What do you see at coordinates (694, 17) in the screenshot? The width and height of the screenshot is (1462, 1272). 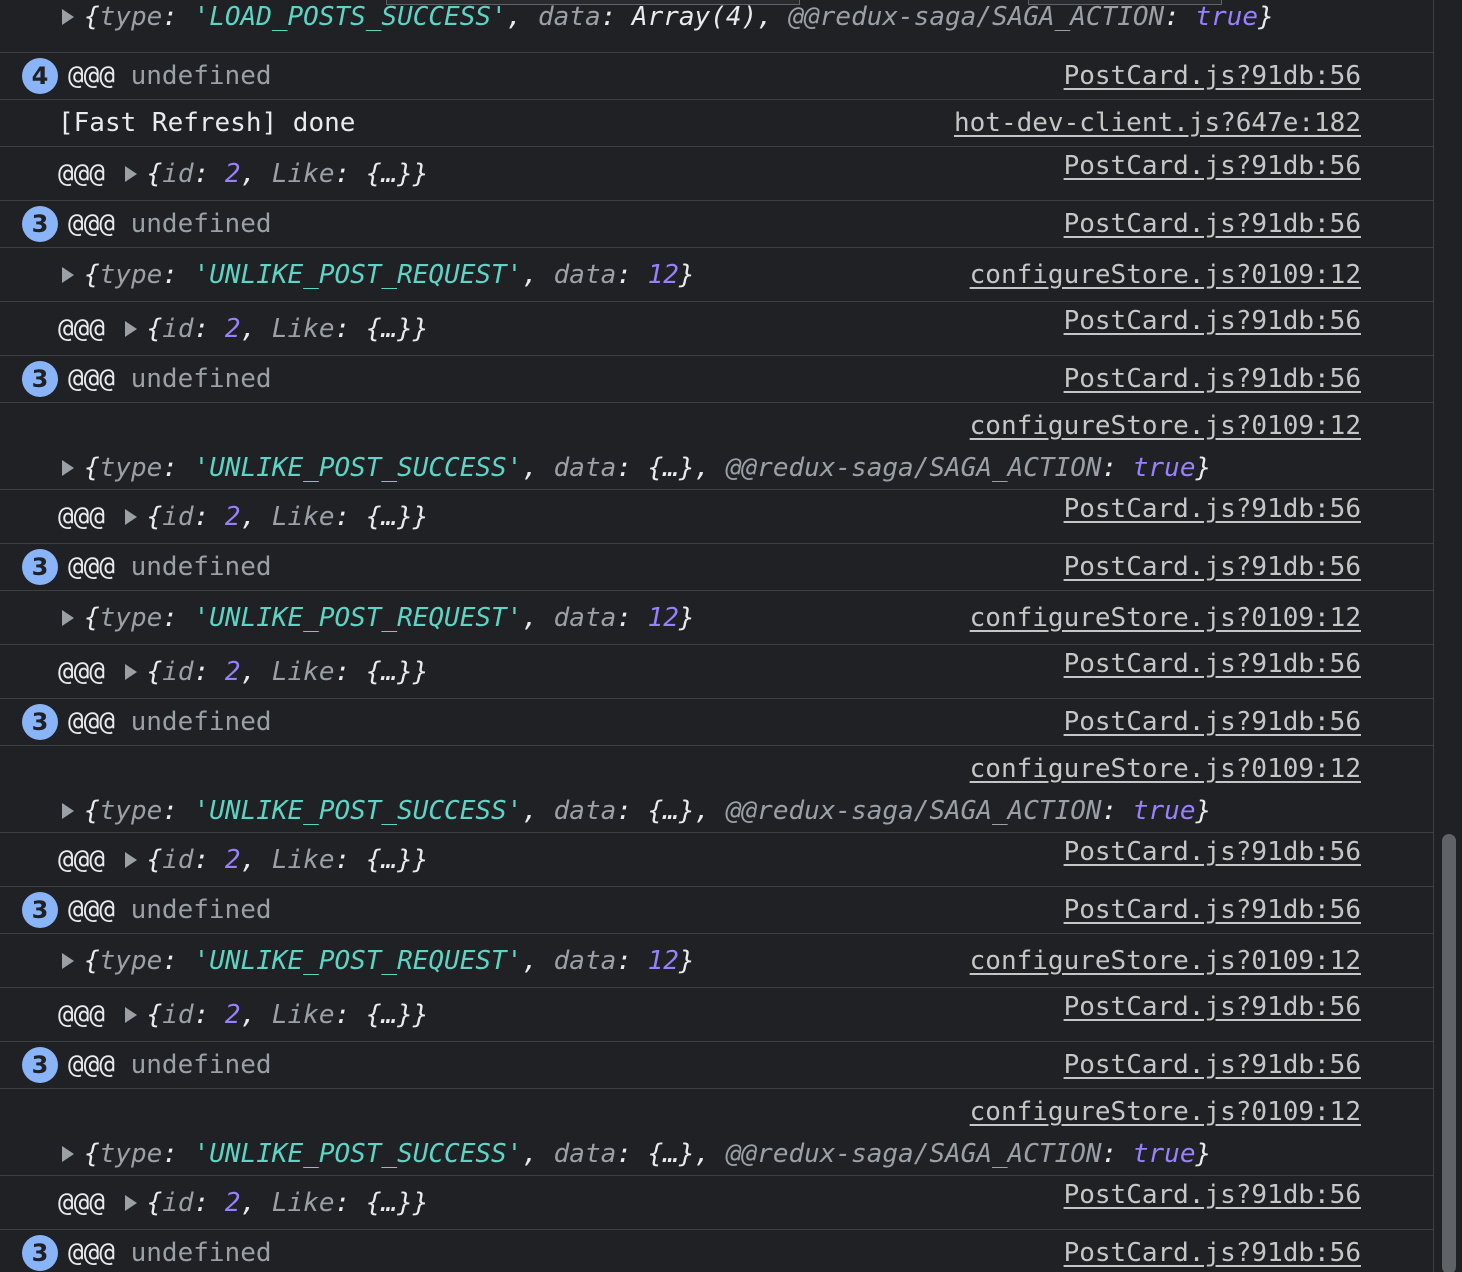 I see `action-data: Array(4)` at bounding box center [694, 17].